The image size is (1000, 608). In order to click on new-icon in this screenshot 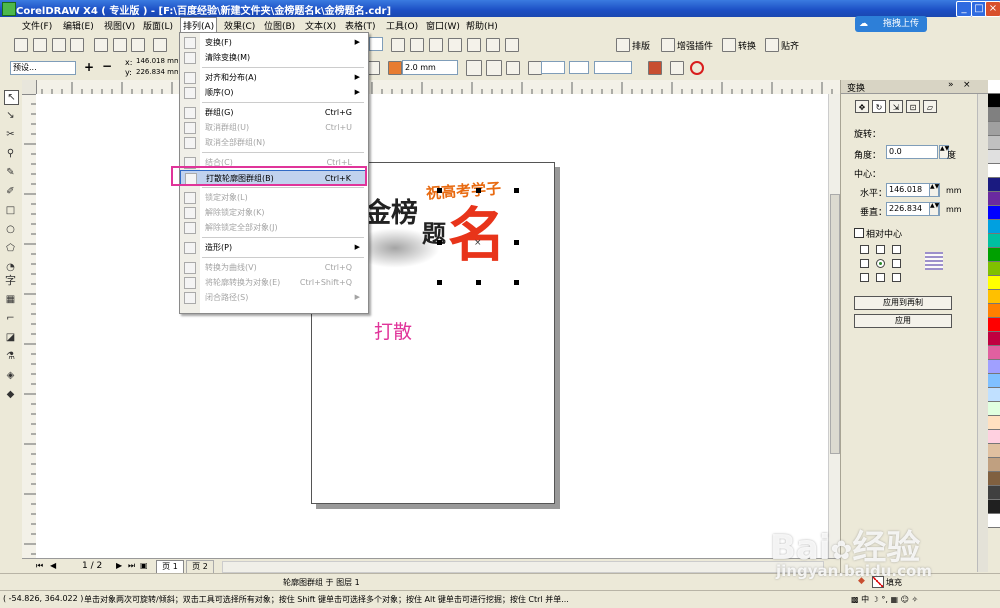, I will do `click(21, 45)`.